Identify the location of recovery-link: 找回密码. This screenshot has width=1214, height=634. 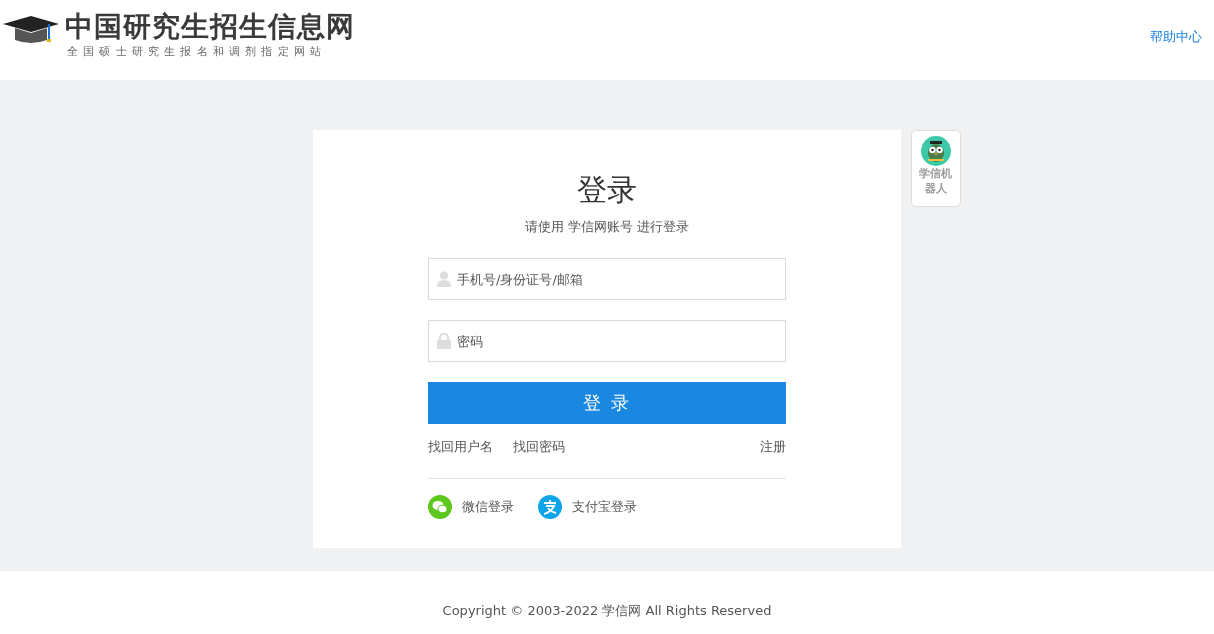
(539, 447).